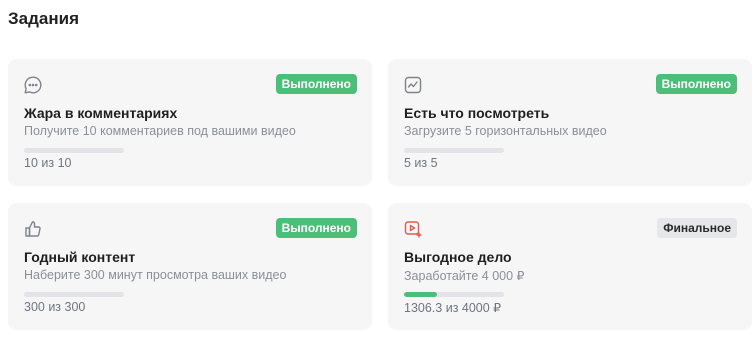 This screenshot has height=349, width=753. I want to click on chat-bubble-icon, so click(33, 85).